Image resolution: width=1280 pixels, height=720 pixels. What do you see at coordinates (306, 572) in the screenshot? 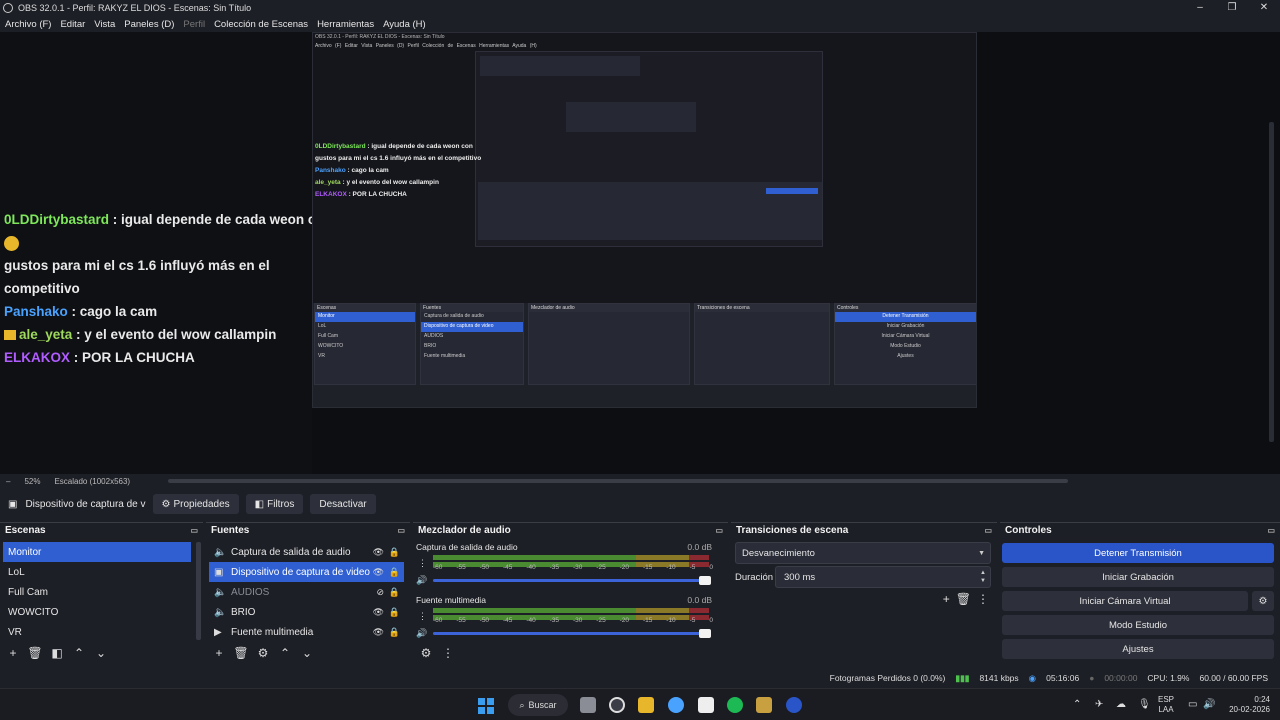
I see `source-item: ▣ Dispositivo de captura de video 👁 🔒` at bounding box center [306, 572].